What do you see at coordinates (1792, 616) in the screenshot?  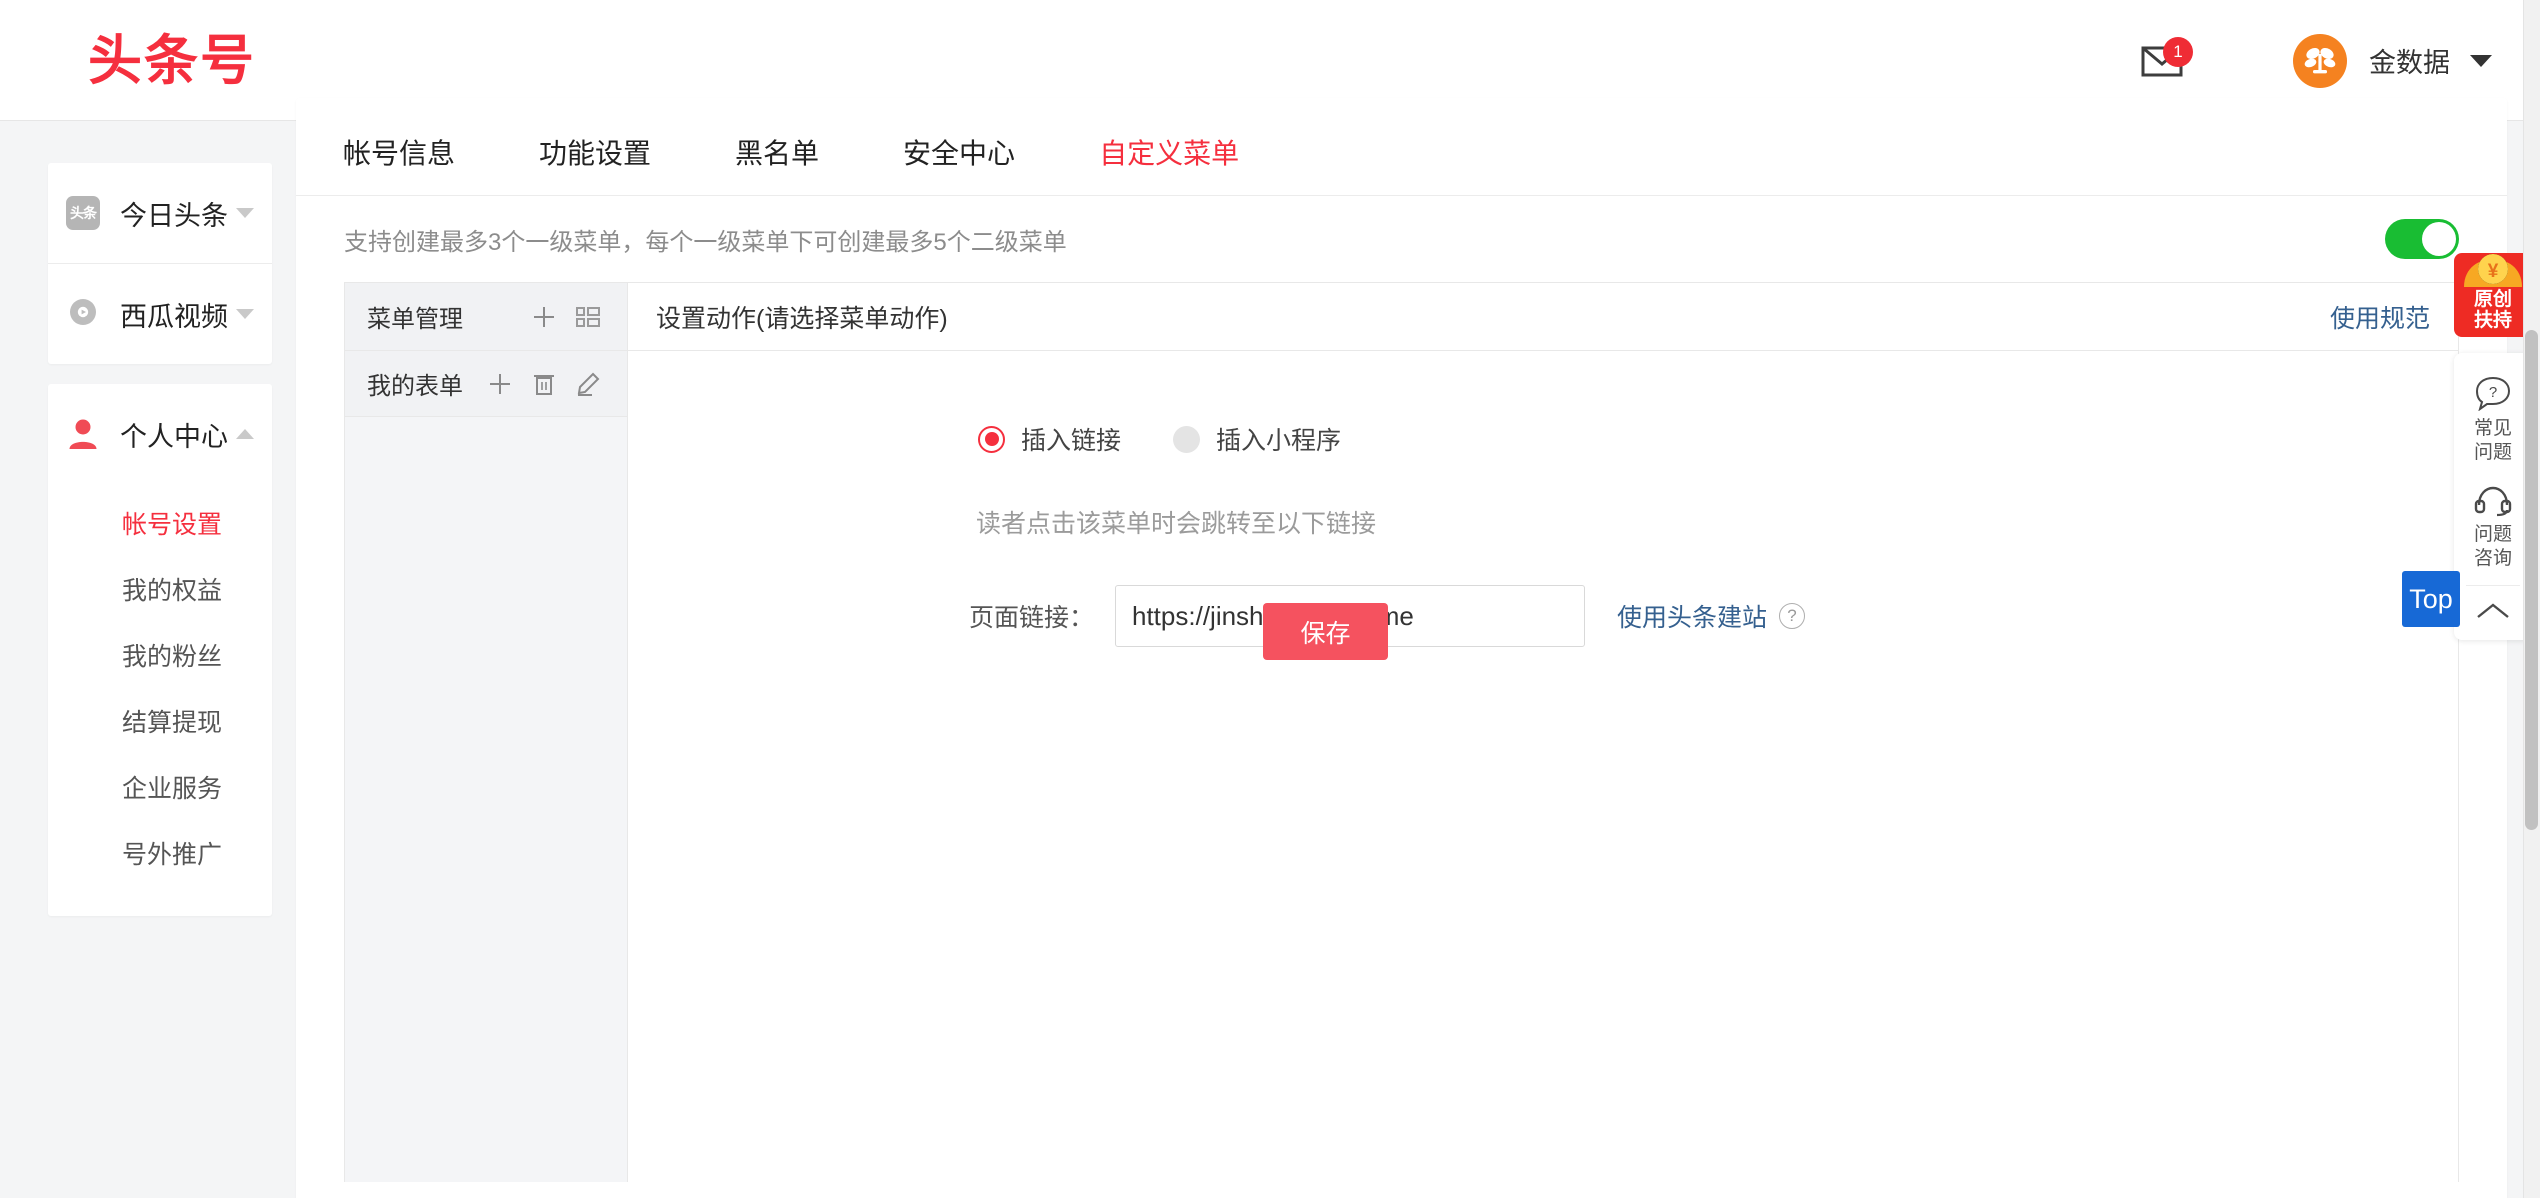 I see `question-mark-icon: ?` at bounding box center [1792, 616].